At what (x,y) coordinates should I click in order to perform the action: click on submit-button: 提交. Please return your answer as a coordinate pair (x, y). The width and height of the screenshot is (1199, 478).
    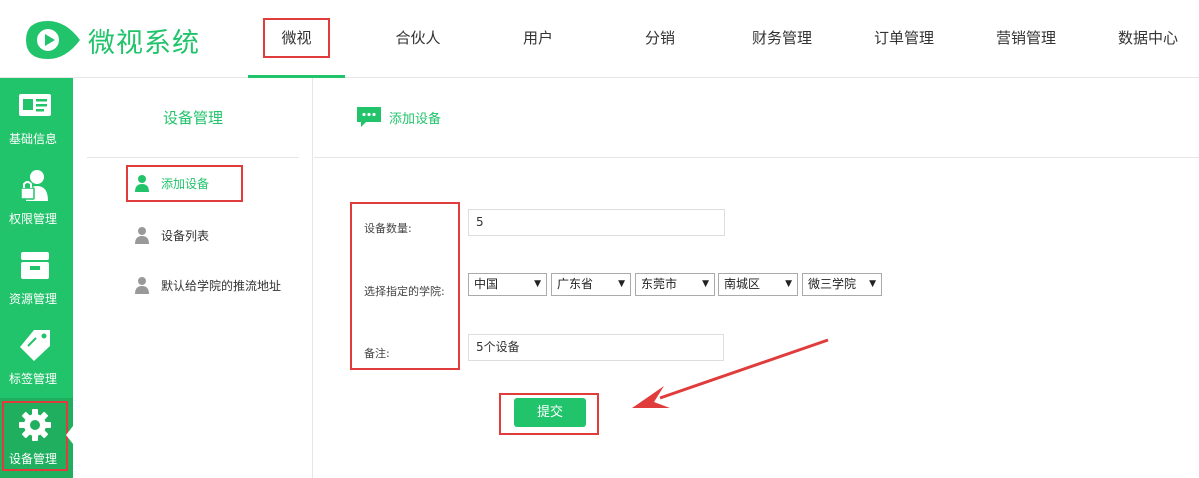
    Looking at the image, I should click on (550, 412).